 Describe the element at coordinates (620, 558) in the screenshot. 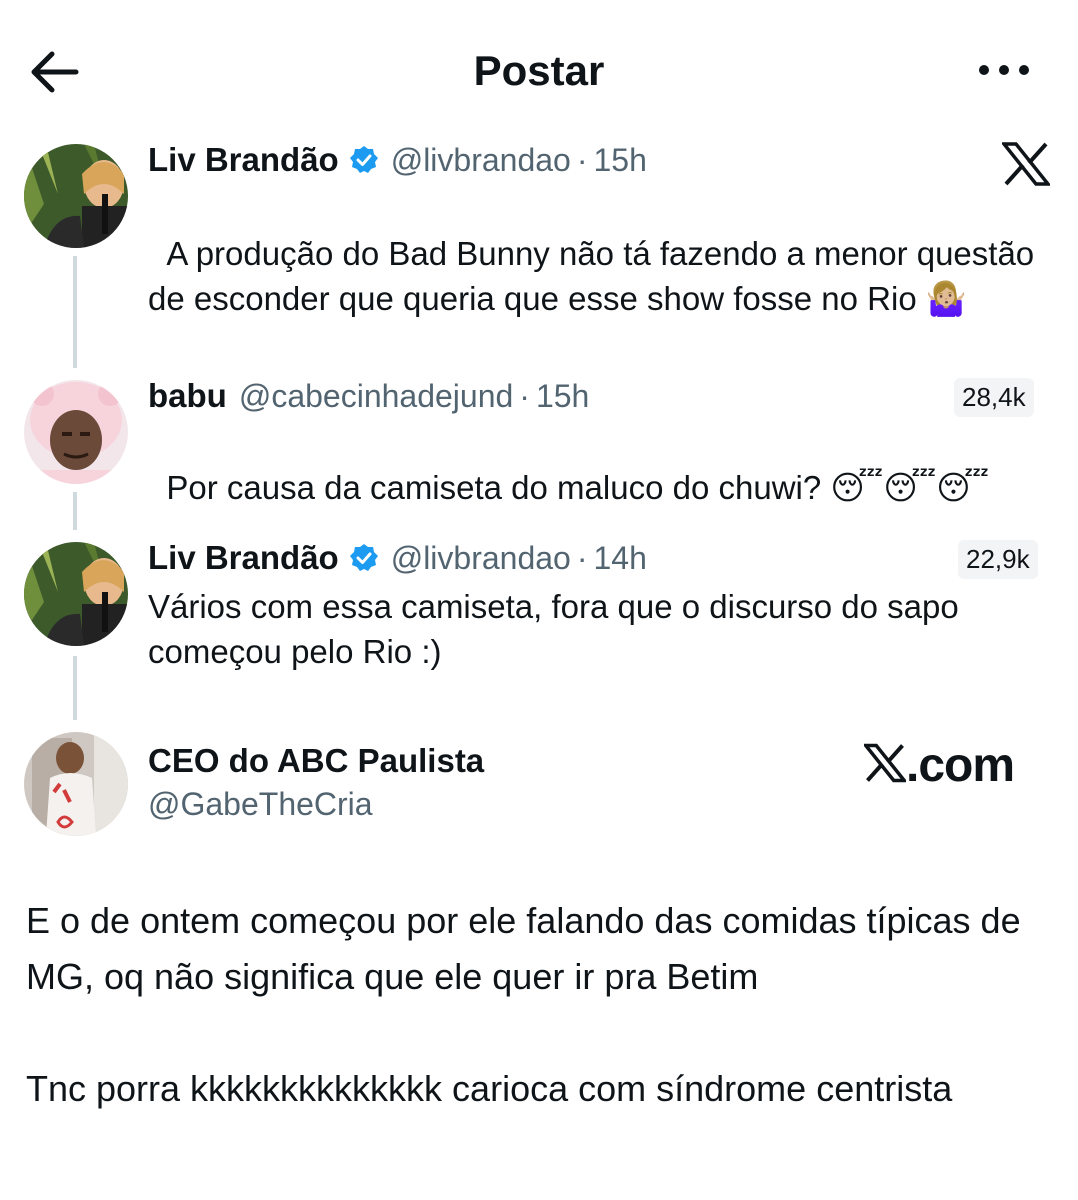

I see `timestamp: 14h` at that location.